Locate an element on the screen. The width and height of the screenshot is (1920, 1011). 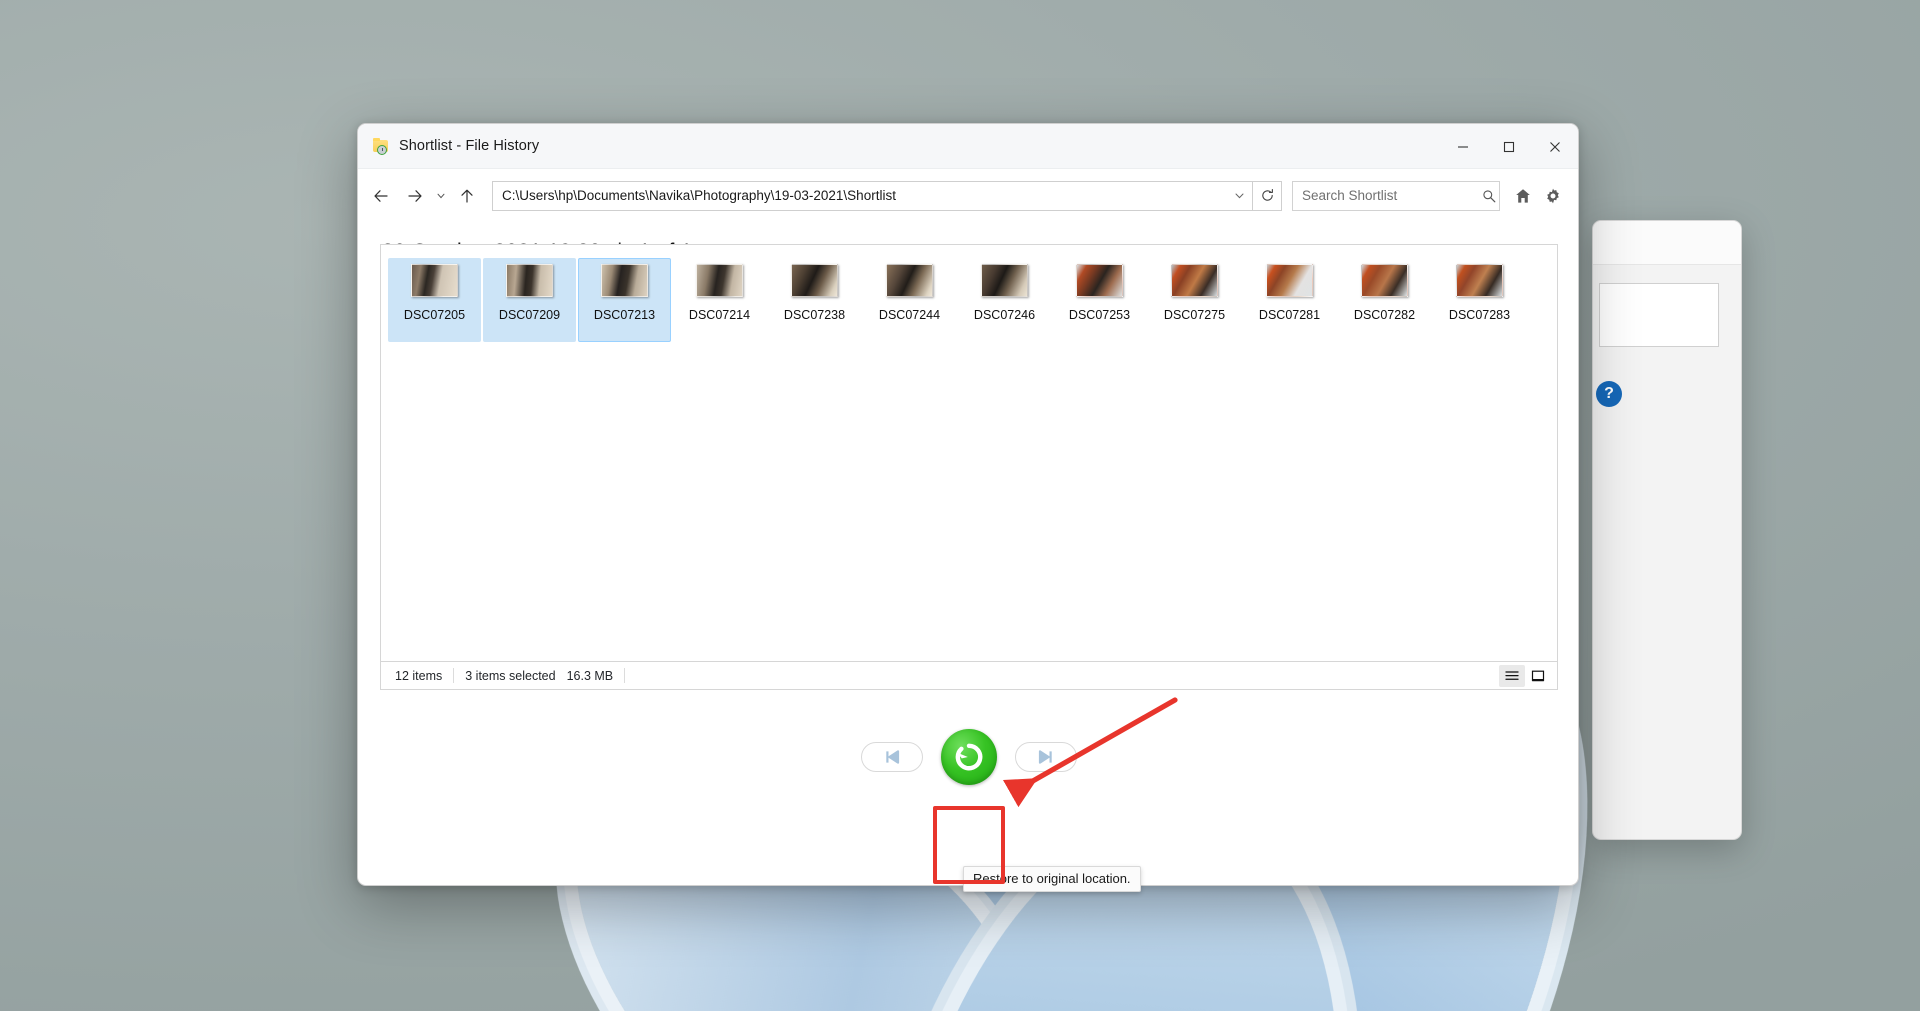
annotation-arrow is located at coordinates (1090, 752).